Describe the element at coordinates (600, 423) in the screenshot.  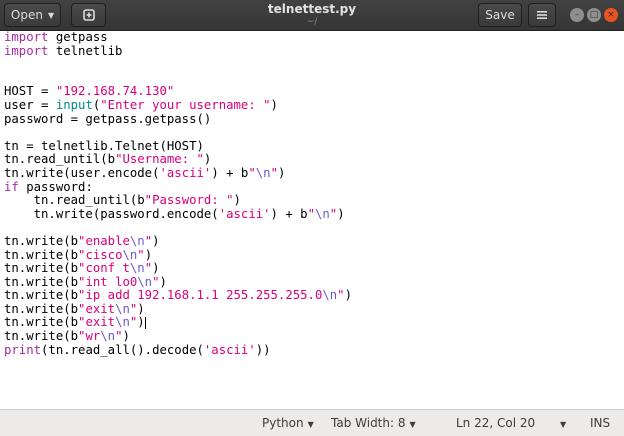
I see `insert-mode-indicator: INS` at that location.